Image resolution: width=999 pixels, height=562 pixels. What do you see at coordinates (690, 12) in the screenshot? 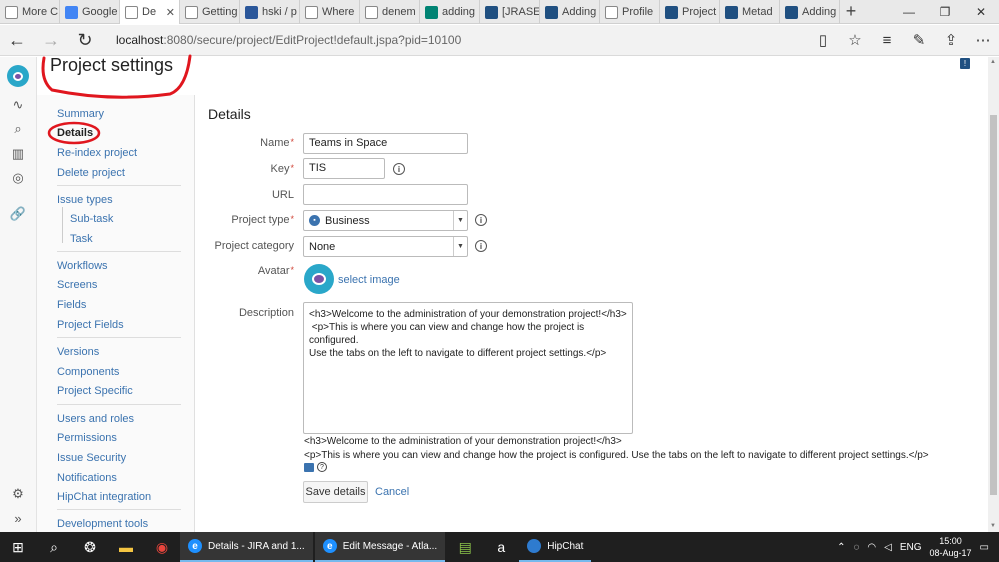
I see `browser-tab: Project` at bounding box center [690, 12].